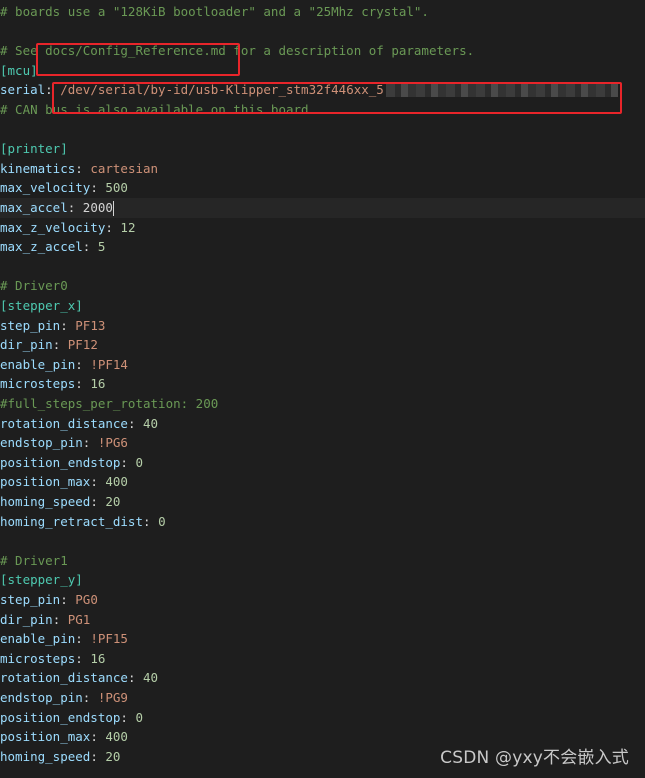  What do you see at coordinates (322, 639) in the screenshot?
I see `code-line: enable_pin: !PF15` at bounding box center [322, 639].